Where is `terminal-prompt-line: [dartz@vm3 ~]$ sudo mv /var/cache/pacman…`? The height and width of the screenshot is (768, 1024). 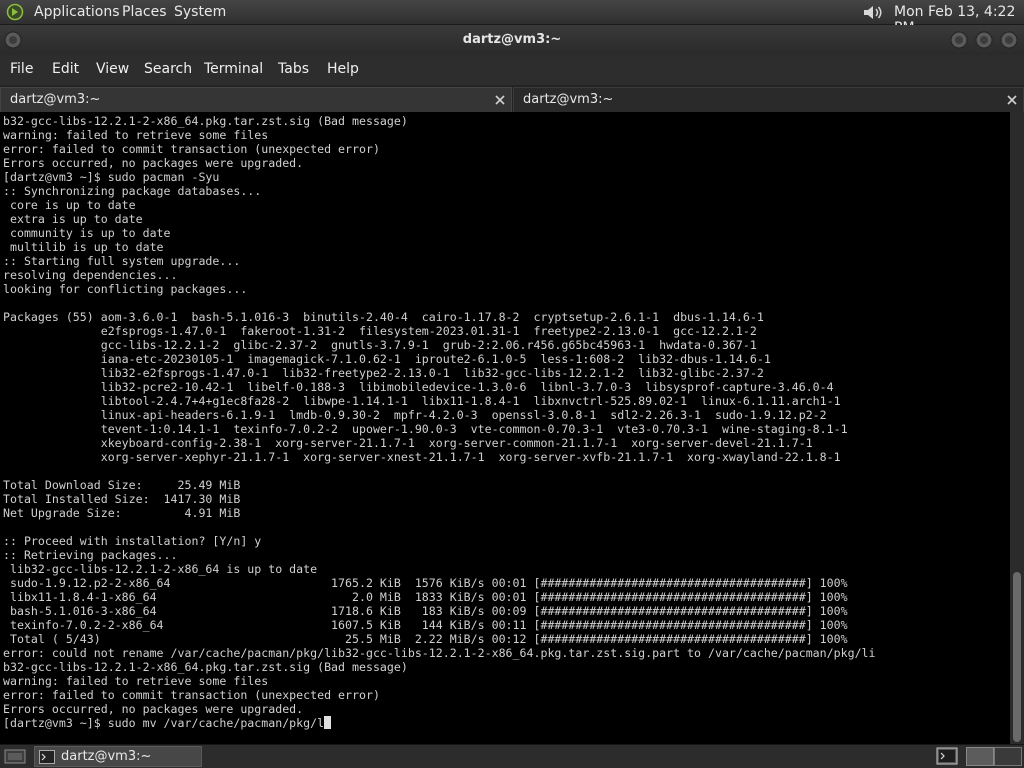
terminal-prompt-line: [dartz@vm3 ~]$ sudo mv /var/cache/pacman… is located at coordinates (164, 723).